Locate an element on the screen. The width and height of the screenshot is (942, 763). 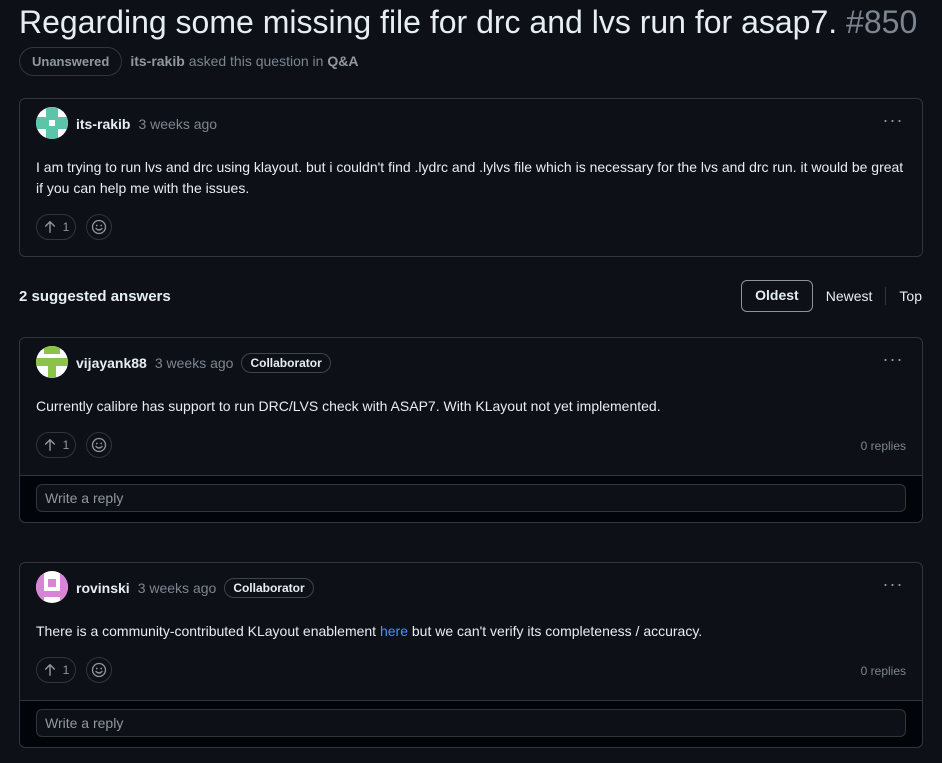
discussion-author-link: its-rakib is located at coordinates (157, 61).